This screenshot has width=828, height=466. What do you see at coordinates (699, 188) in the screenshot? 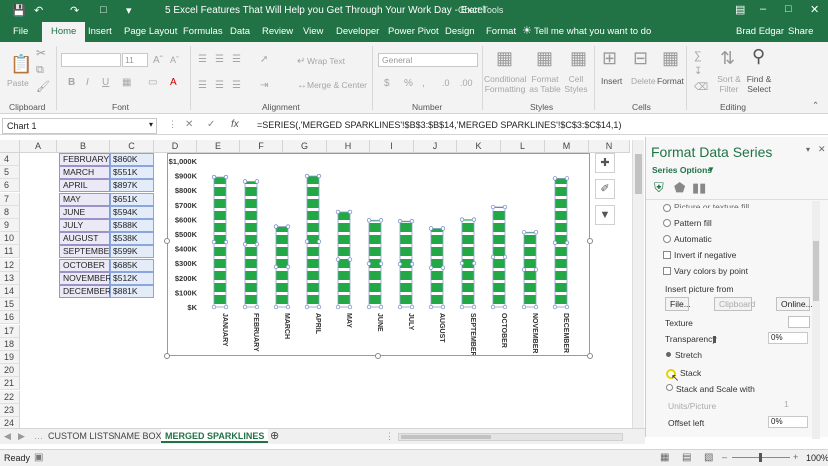
I see `series-options-icon: ▮▮` at bounding box center [699, 188].